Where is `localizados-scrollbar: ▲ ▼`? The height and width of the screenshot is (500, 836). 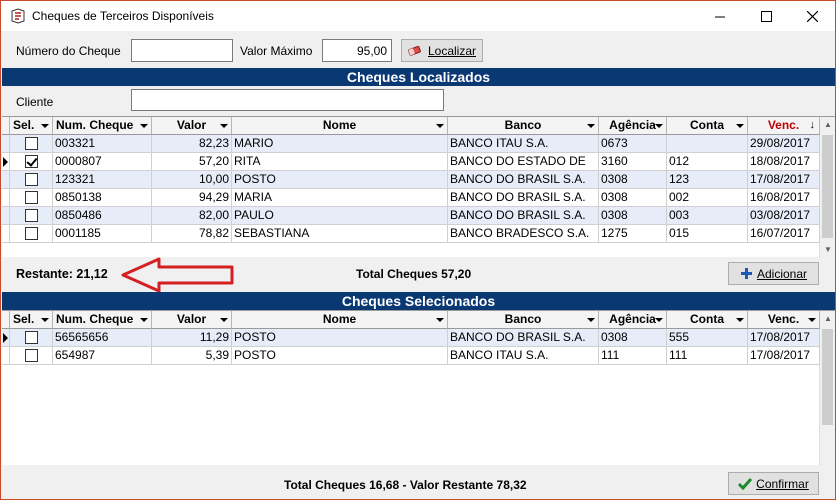 localizados-scrollbar: ▲ ▼ is located at coordinates (827, 187).